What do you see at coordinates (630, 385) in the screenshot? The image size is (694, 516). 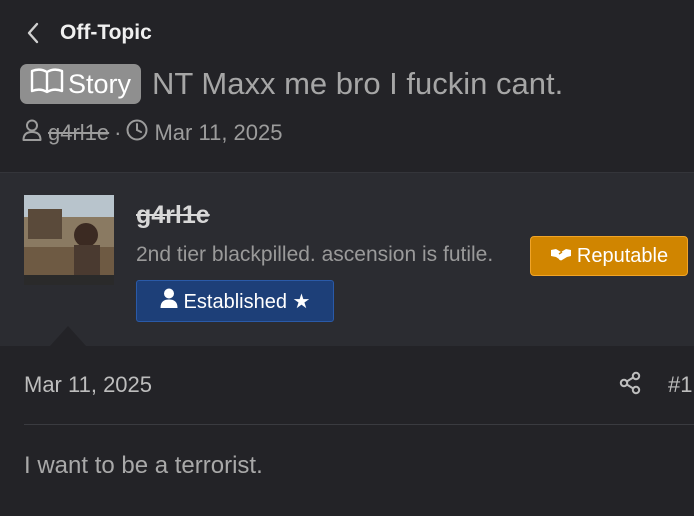 I see `share-icon` at bounding box center [630, 385].